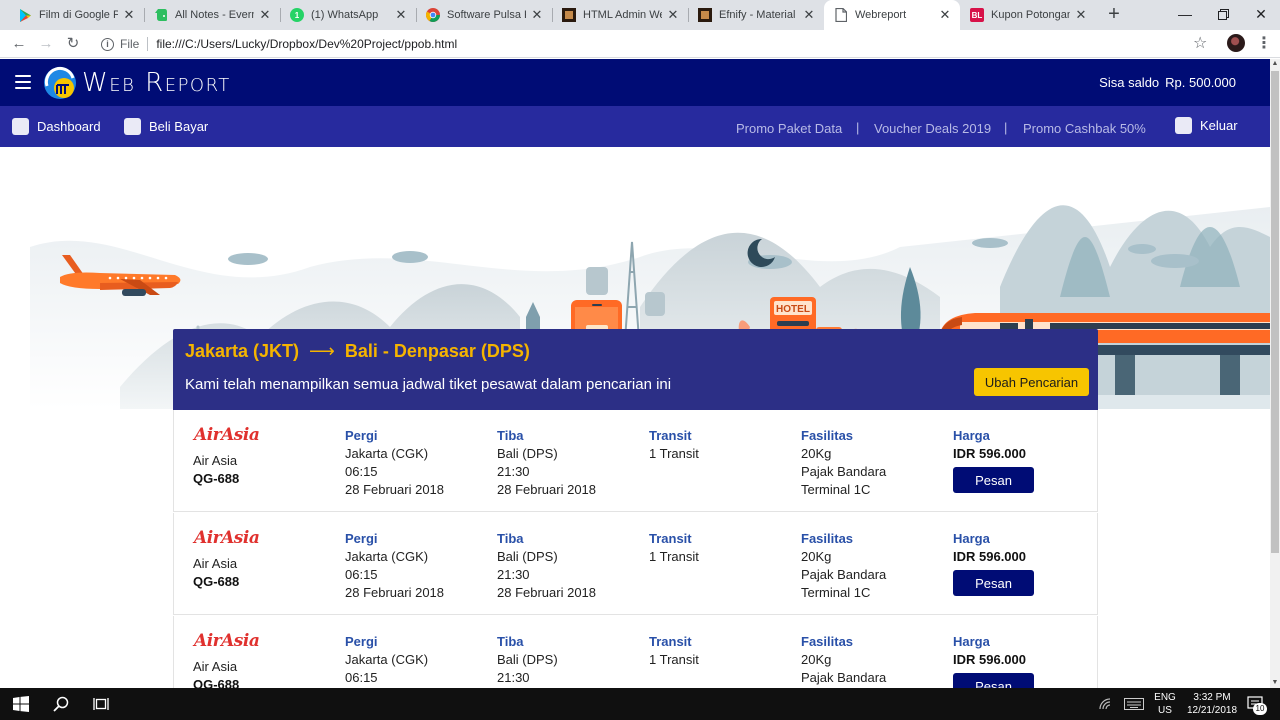  Describe the element at coordinates (670, 538) in the screenshot. I see `transit-label: Transit` at that location.